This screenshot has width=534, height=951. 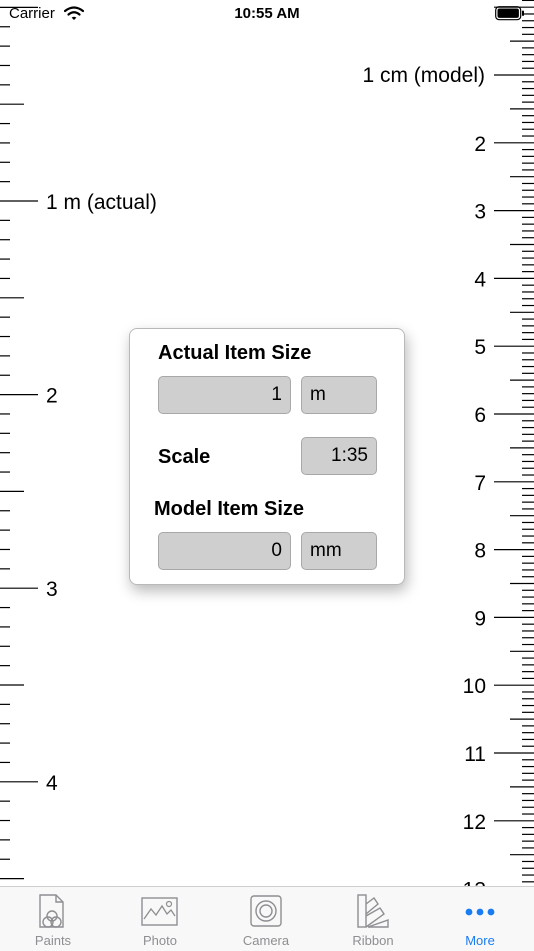 I want to click on model-ruler-label: 8, so click(x=480, y=551).